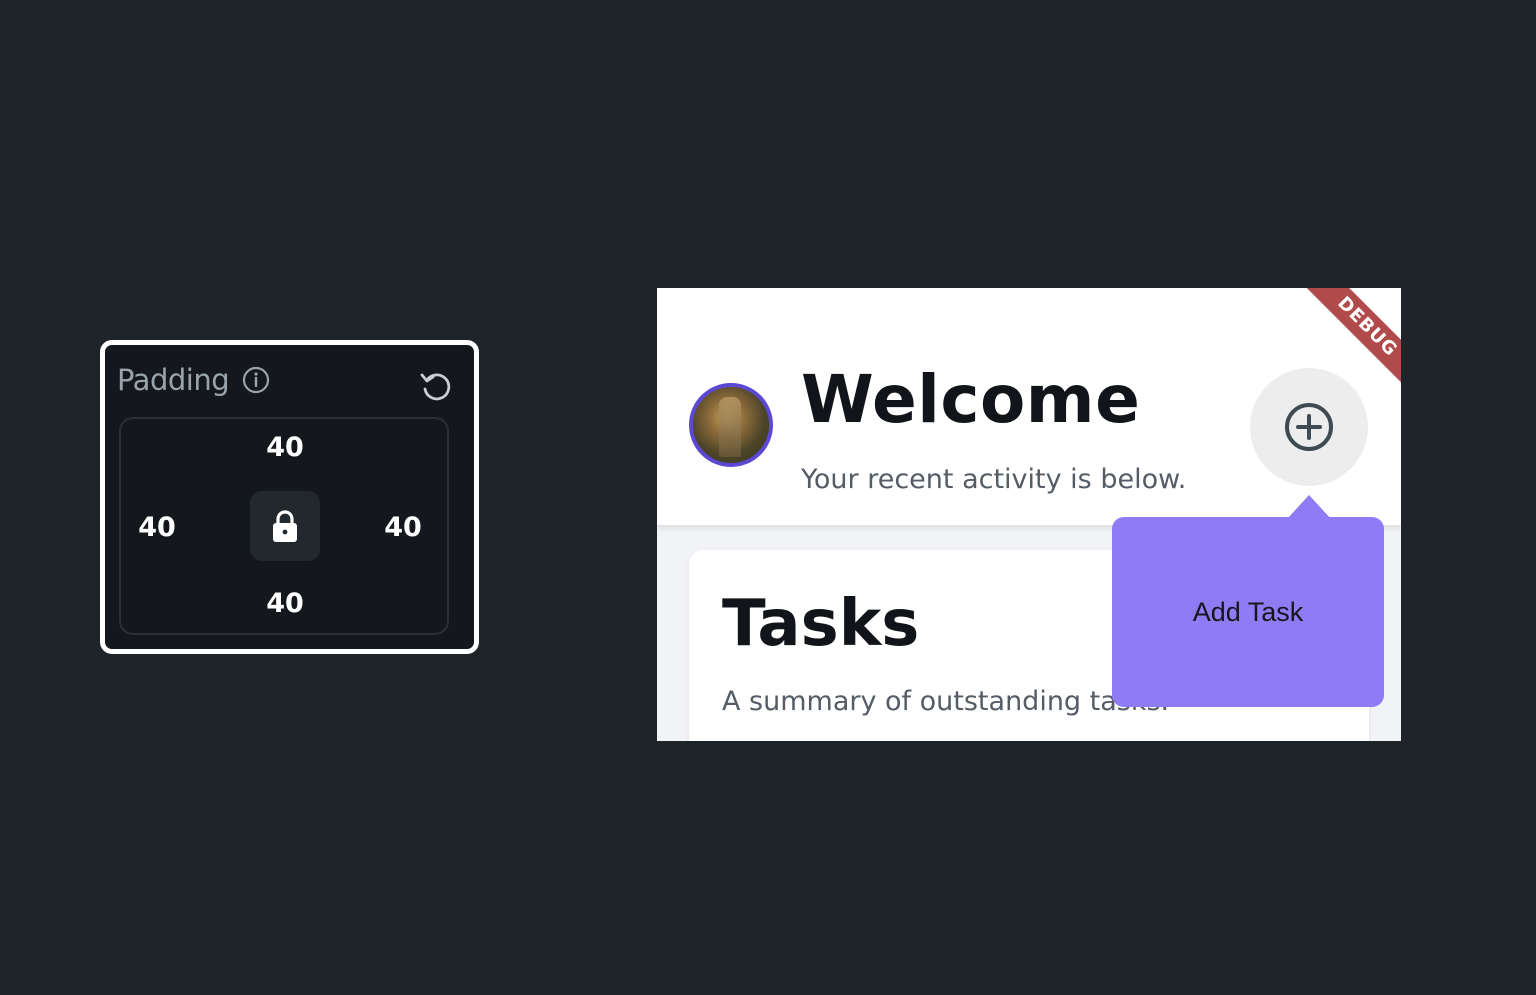 The width and height of the screenshot is (1536, 995). What do you see at coordinates (1309, 507) in the screenshot?
I see `tooltip-arrow` at bounding box center [1309, 507].